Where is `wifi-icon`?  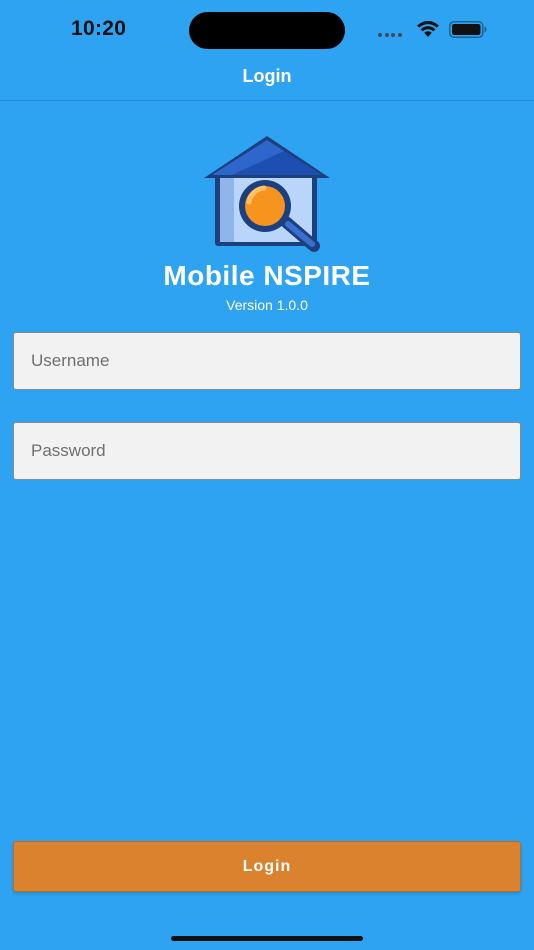
wifi-icon is located at coordinates (428, 29).